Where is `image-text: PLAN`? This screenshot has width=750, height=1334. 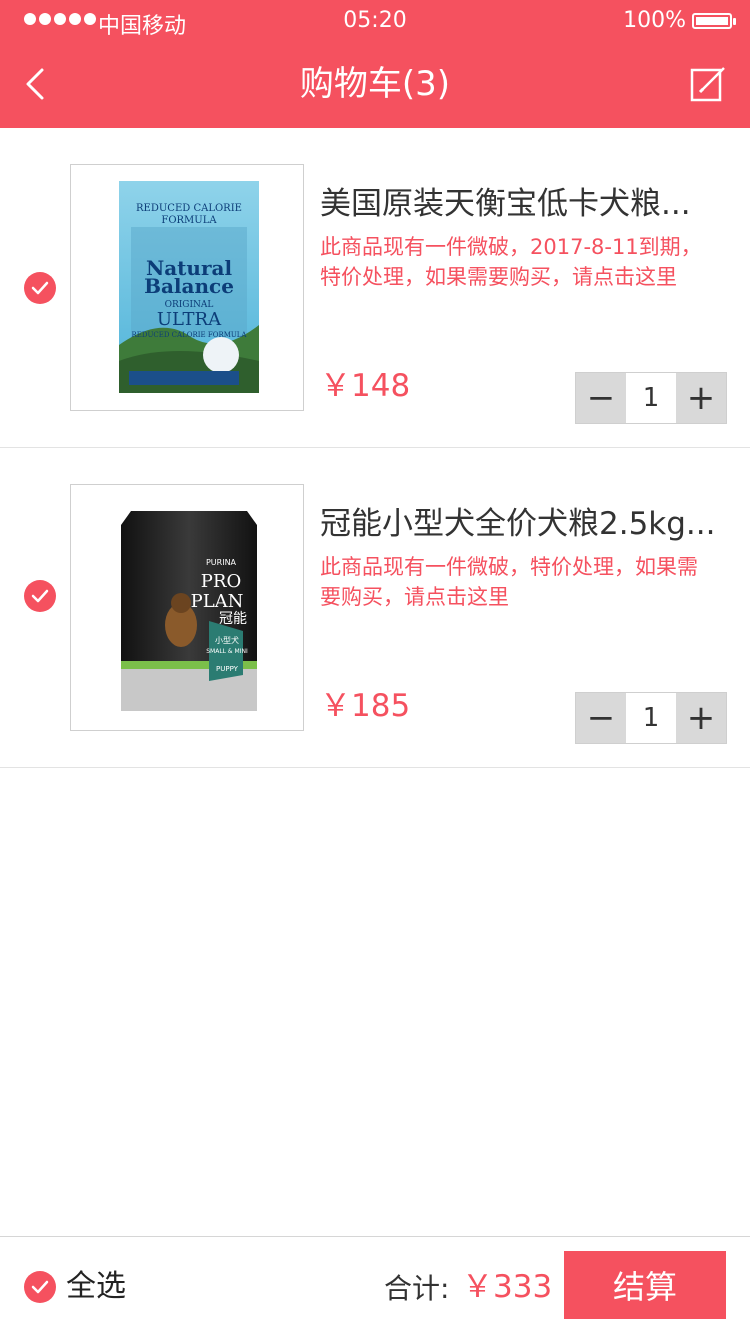
image-text: PLAN is located at coordinates (217, 601).